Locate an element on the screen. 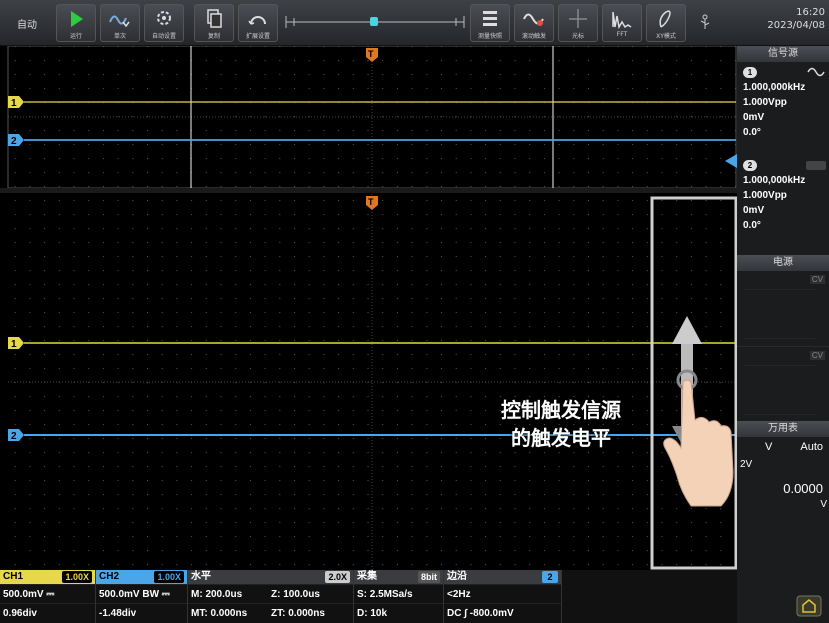 Image resolution: width=829 pixels, height=623 pixels. auto-setup-button: 自动设置 is located at coordinates (164, 23).